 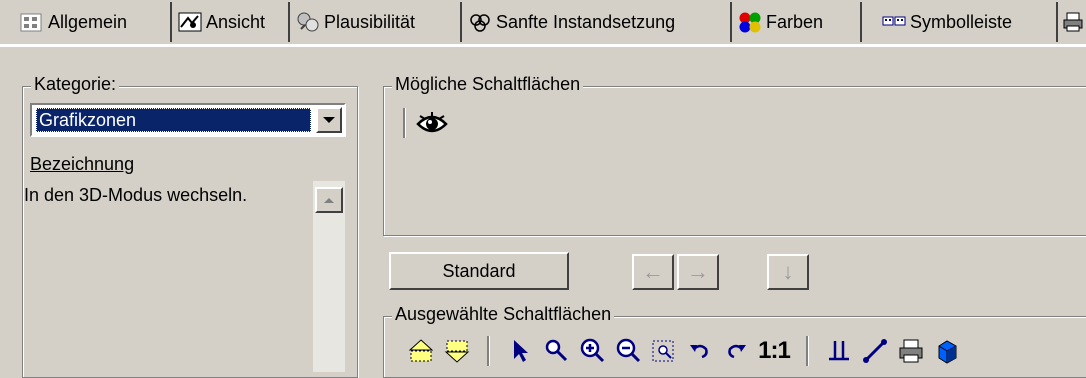 I want to click on zoom-select-icon, so click(x=556, y=351).